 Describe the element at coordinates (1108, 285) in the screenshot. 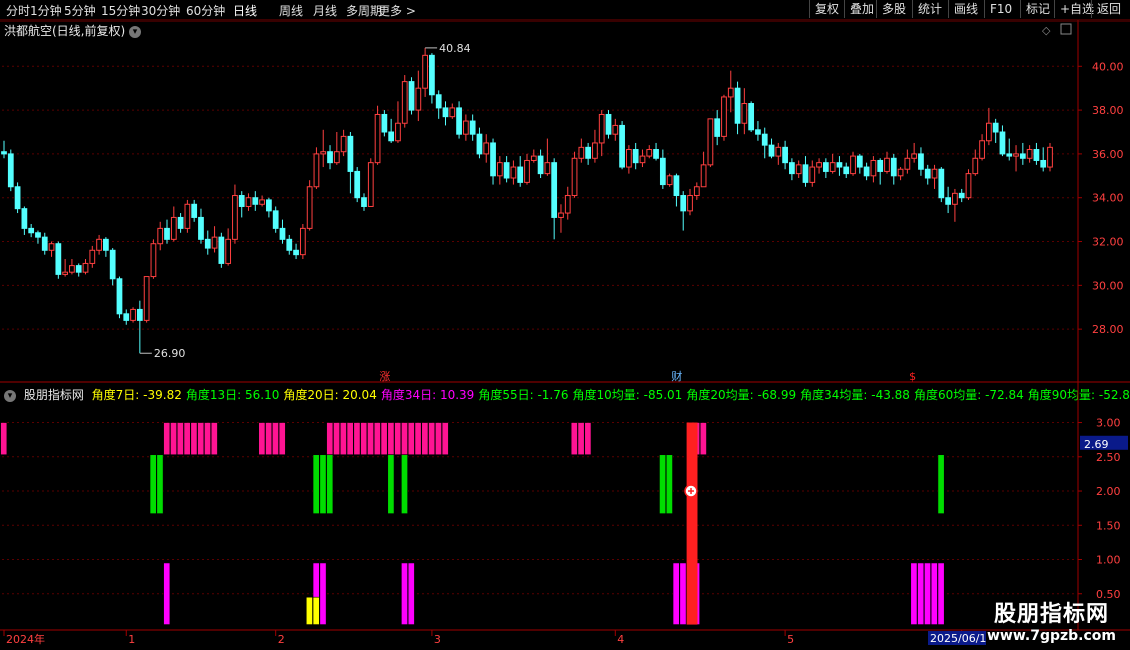

I see `price-label: 30.00` at that location.